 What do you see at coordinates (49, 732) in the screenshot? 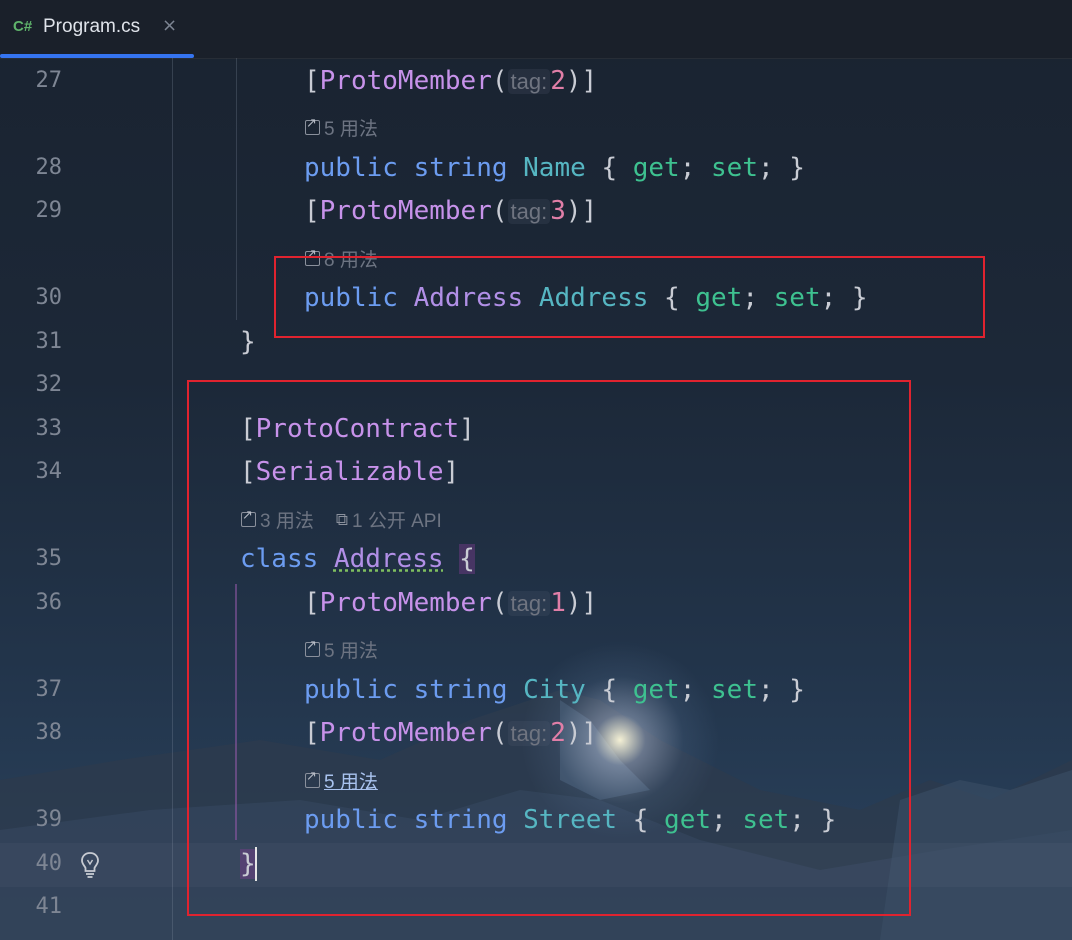
I see `line-number: 38` at bounding box center [49, 732].